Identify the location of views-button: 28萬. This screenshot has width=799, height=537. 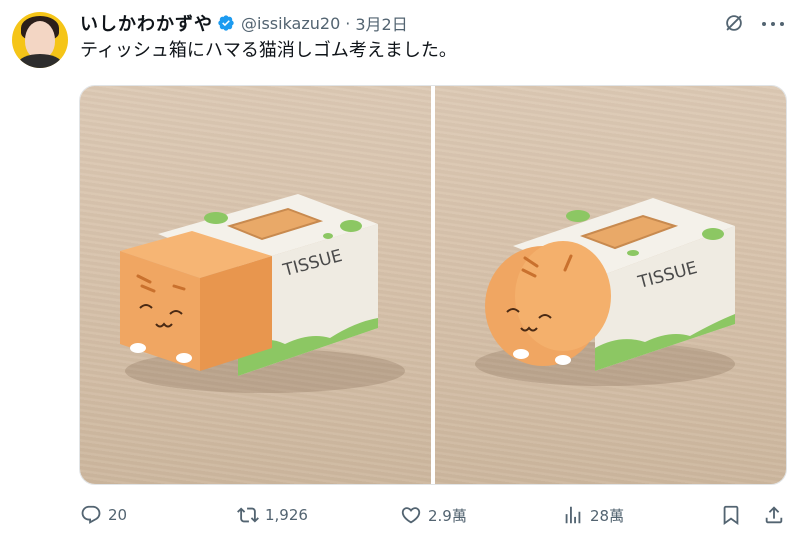
(593, 515).